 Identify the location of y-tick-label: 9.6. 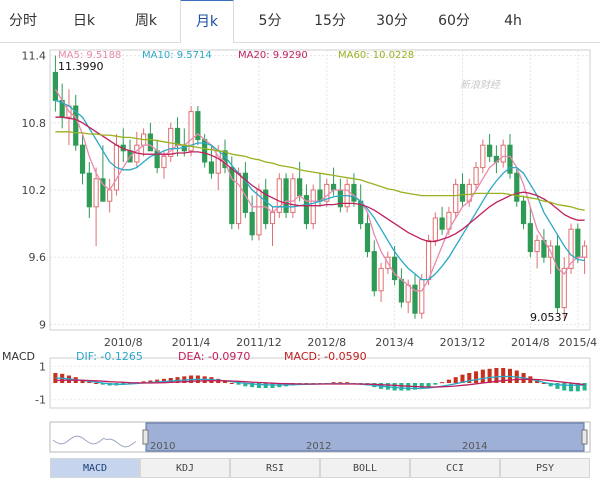
(38, 257).